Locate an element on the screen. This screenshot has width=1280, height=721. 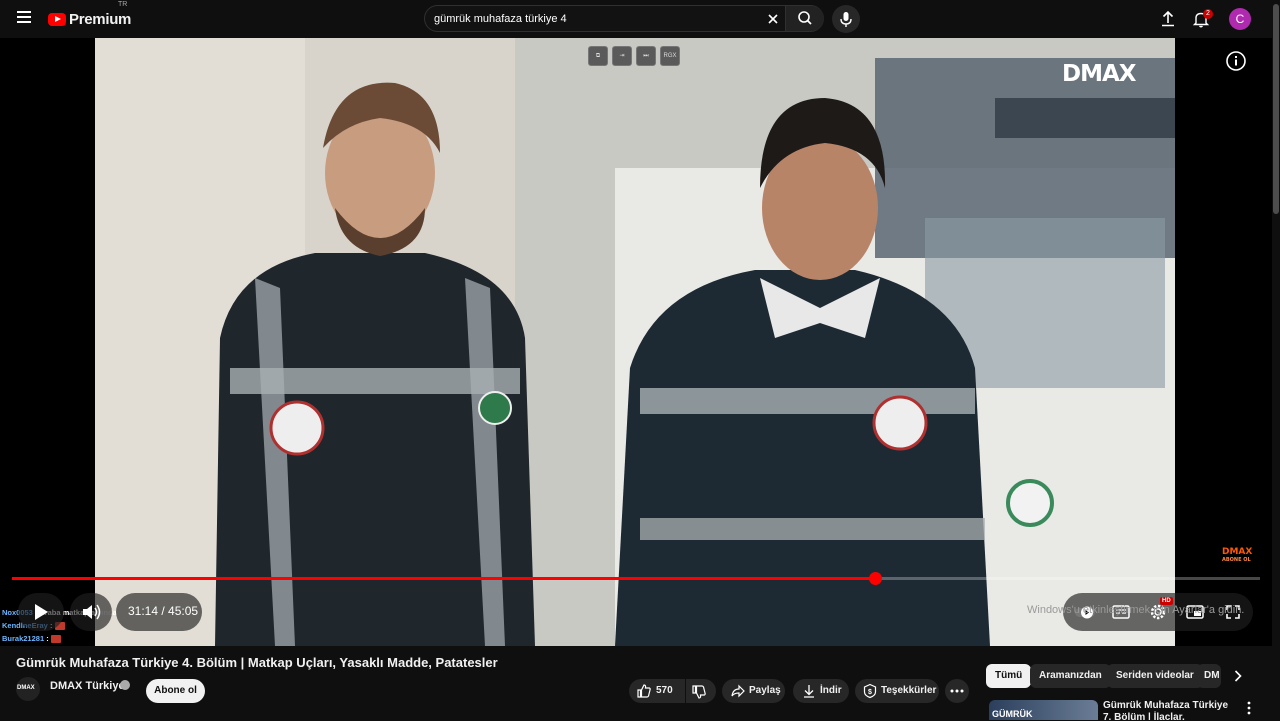
skip-icon: ⏭ is located at coordinates (646, 56).